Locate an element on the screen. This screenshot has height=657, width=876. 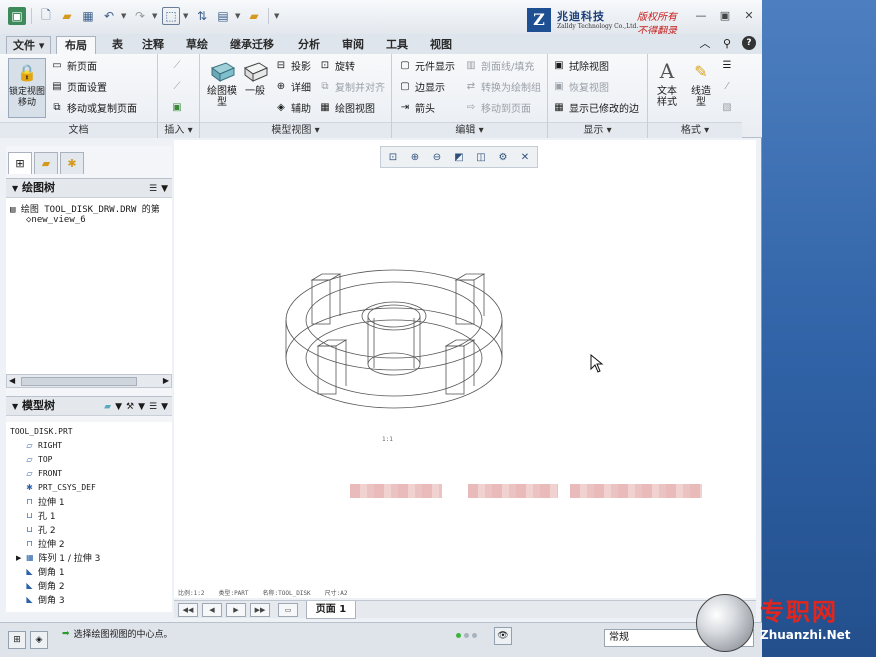
projection-view-button: ⊟ 投影 is located at coordinates (292, 65).